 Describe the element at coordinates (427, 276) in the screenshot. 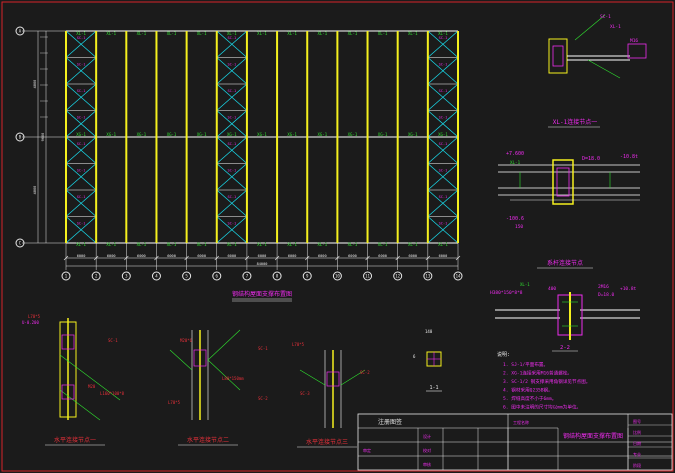

I see `column-bubble-label: 13` at that location.